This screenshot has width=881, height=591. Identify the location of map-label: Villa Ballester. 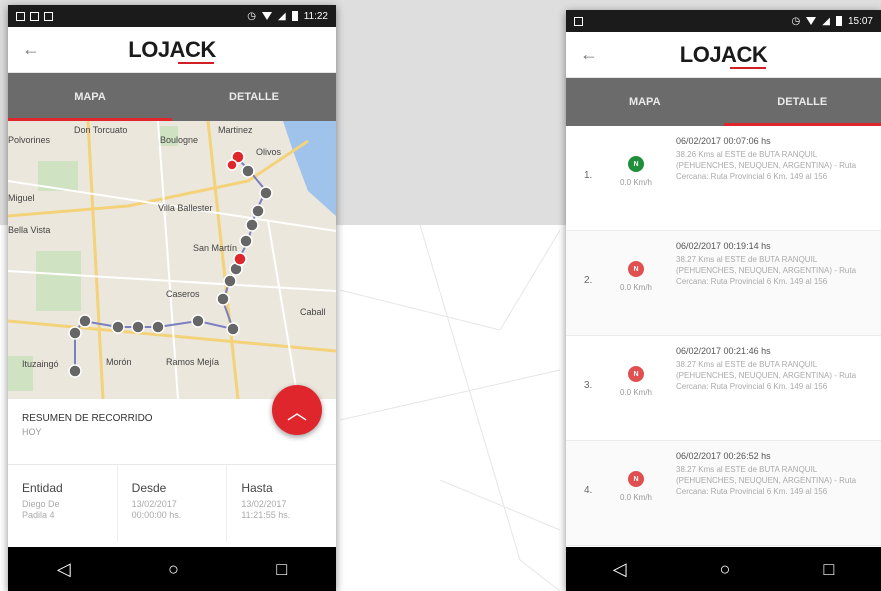
(185, 208).